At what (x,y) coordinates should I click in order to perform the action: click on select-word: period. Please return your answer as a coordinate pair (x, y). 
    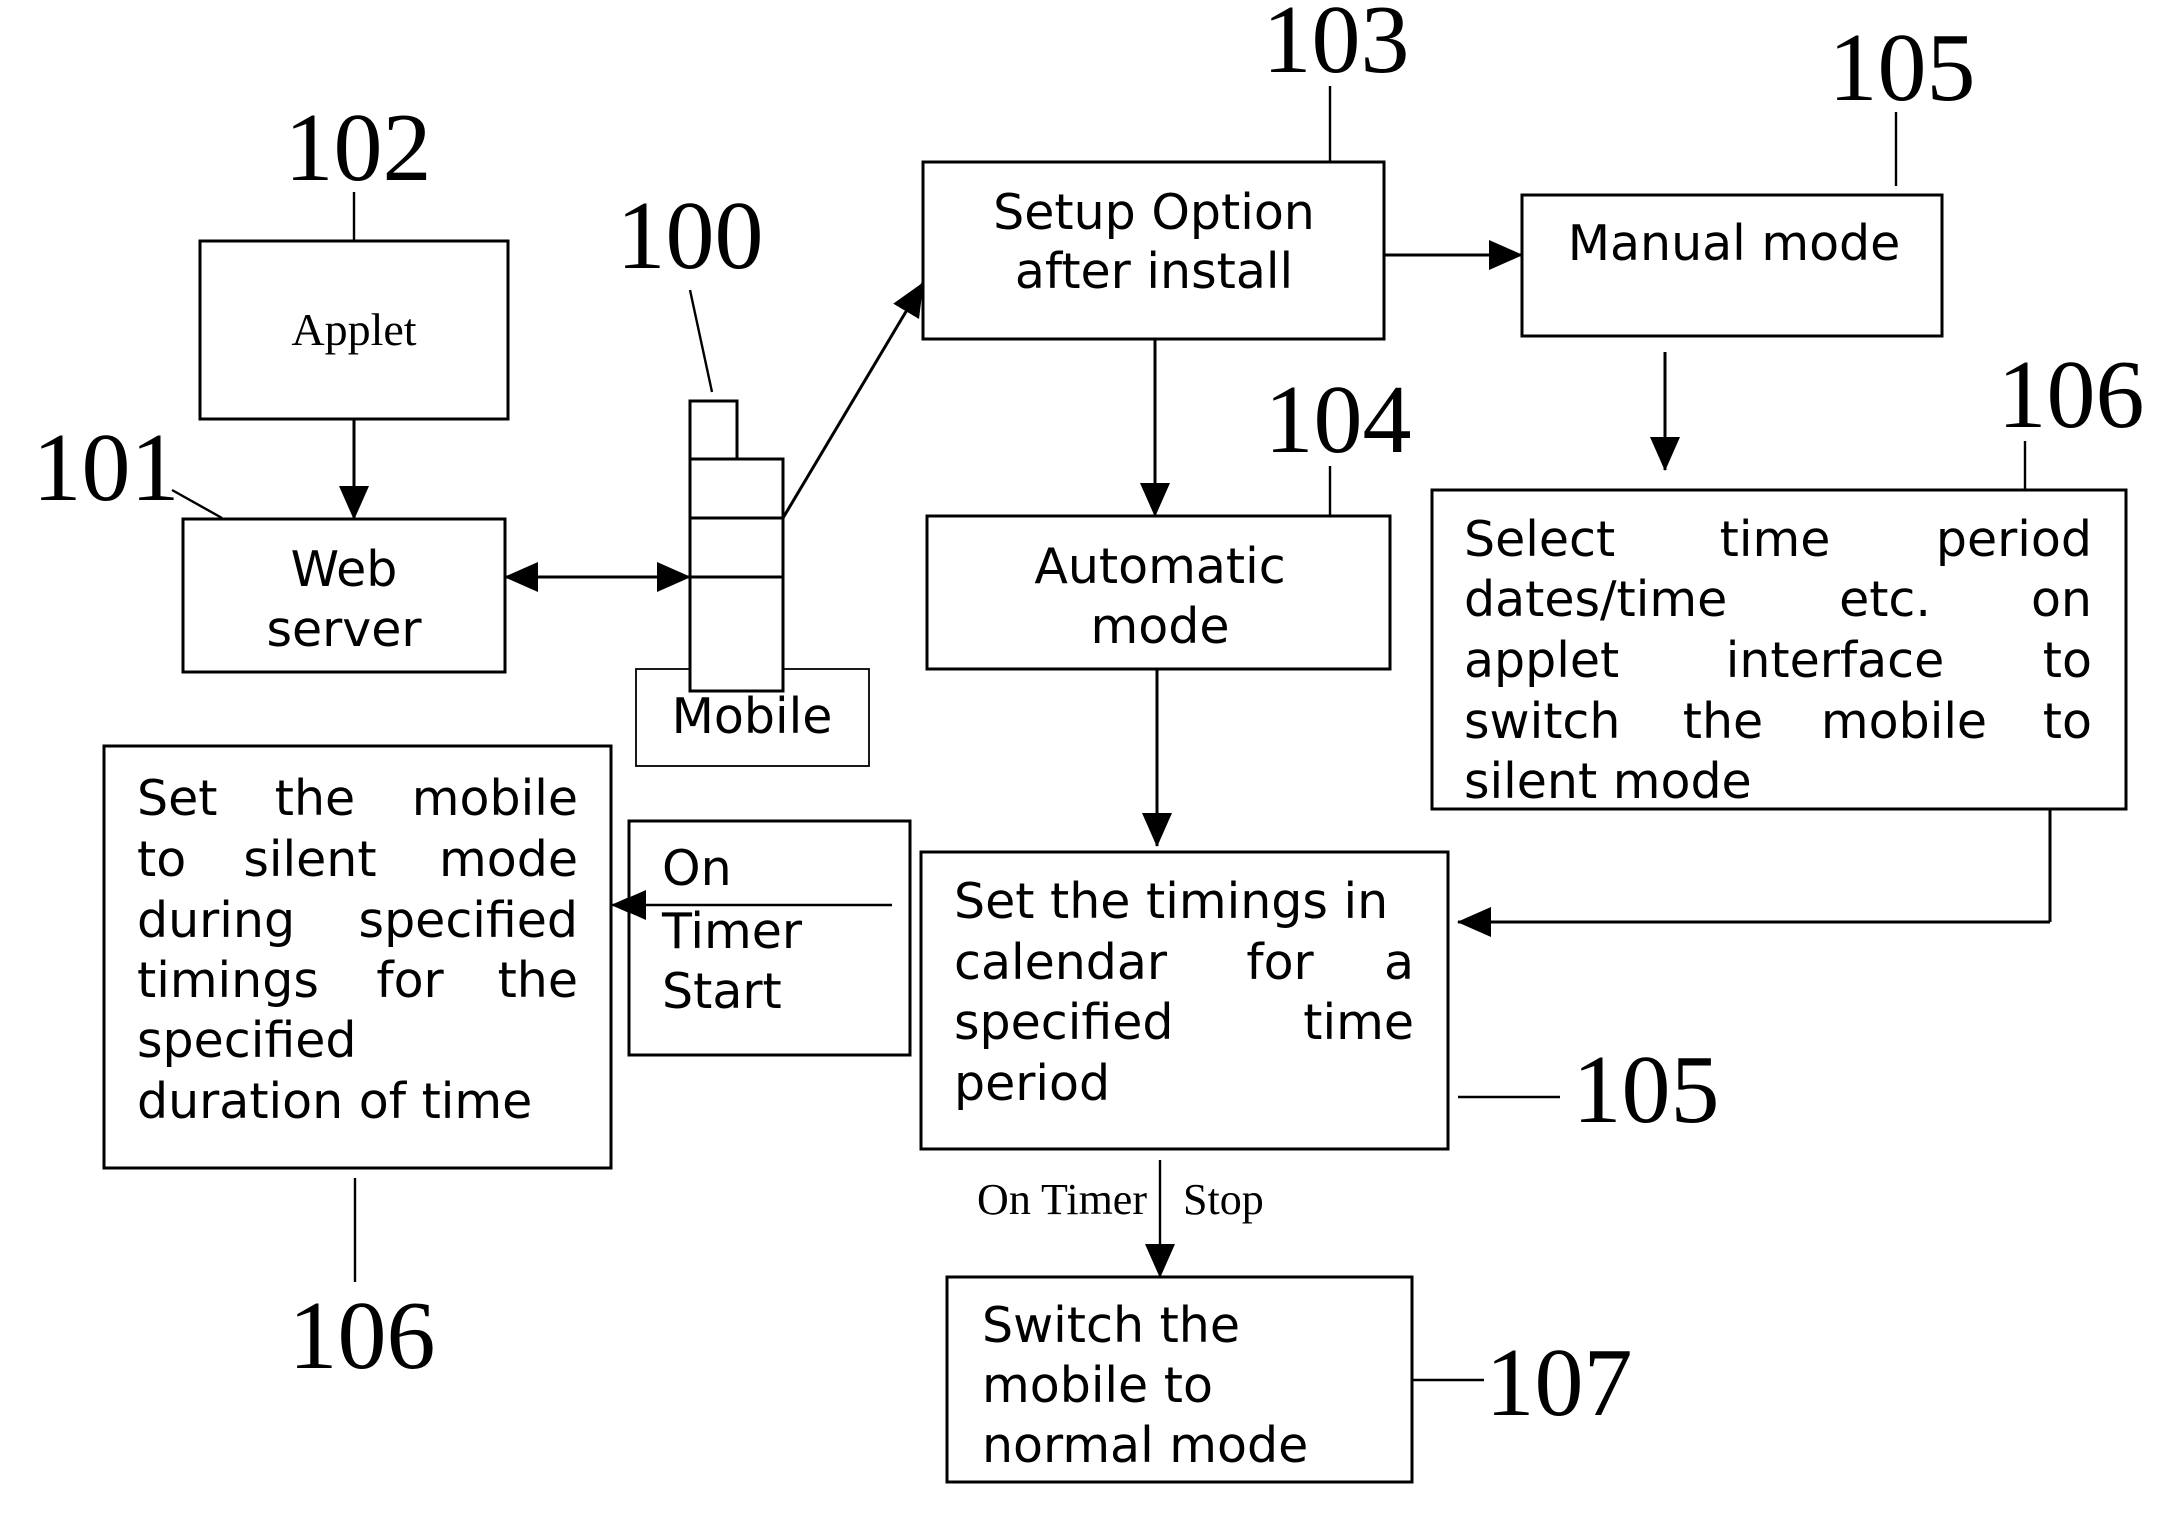
    Looking at the image, I should click on (2014, 539).